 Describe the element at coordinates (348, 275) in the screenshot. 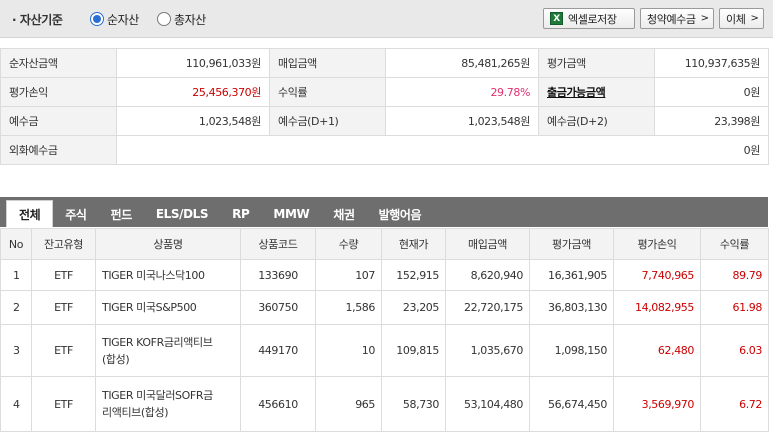

I see `cell-qty: 107` at that location.